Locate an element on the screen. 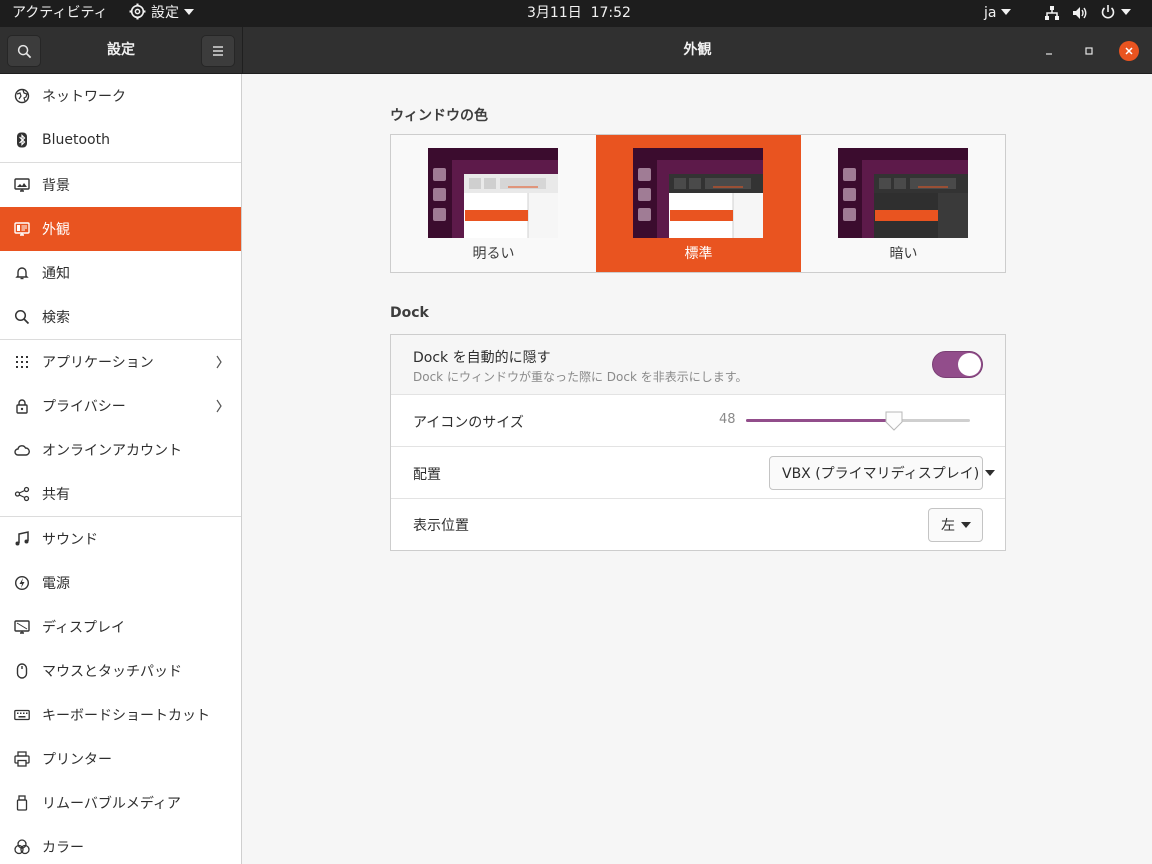 This screenshot has height=864, width=1152. sidebar-item-applications: アプリケーション is located at coordinates (120, 362).